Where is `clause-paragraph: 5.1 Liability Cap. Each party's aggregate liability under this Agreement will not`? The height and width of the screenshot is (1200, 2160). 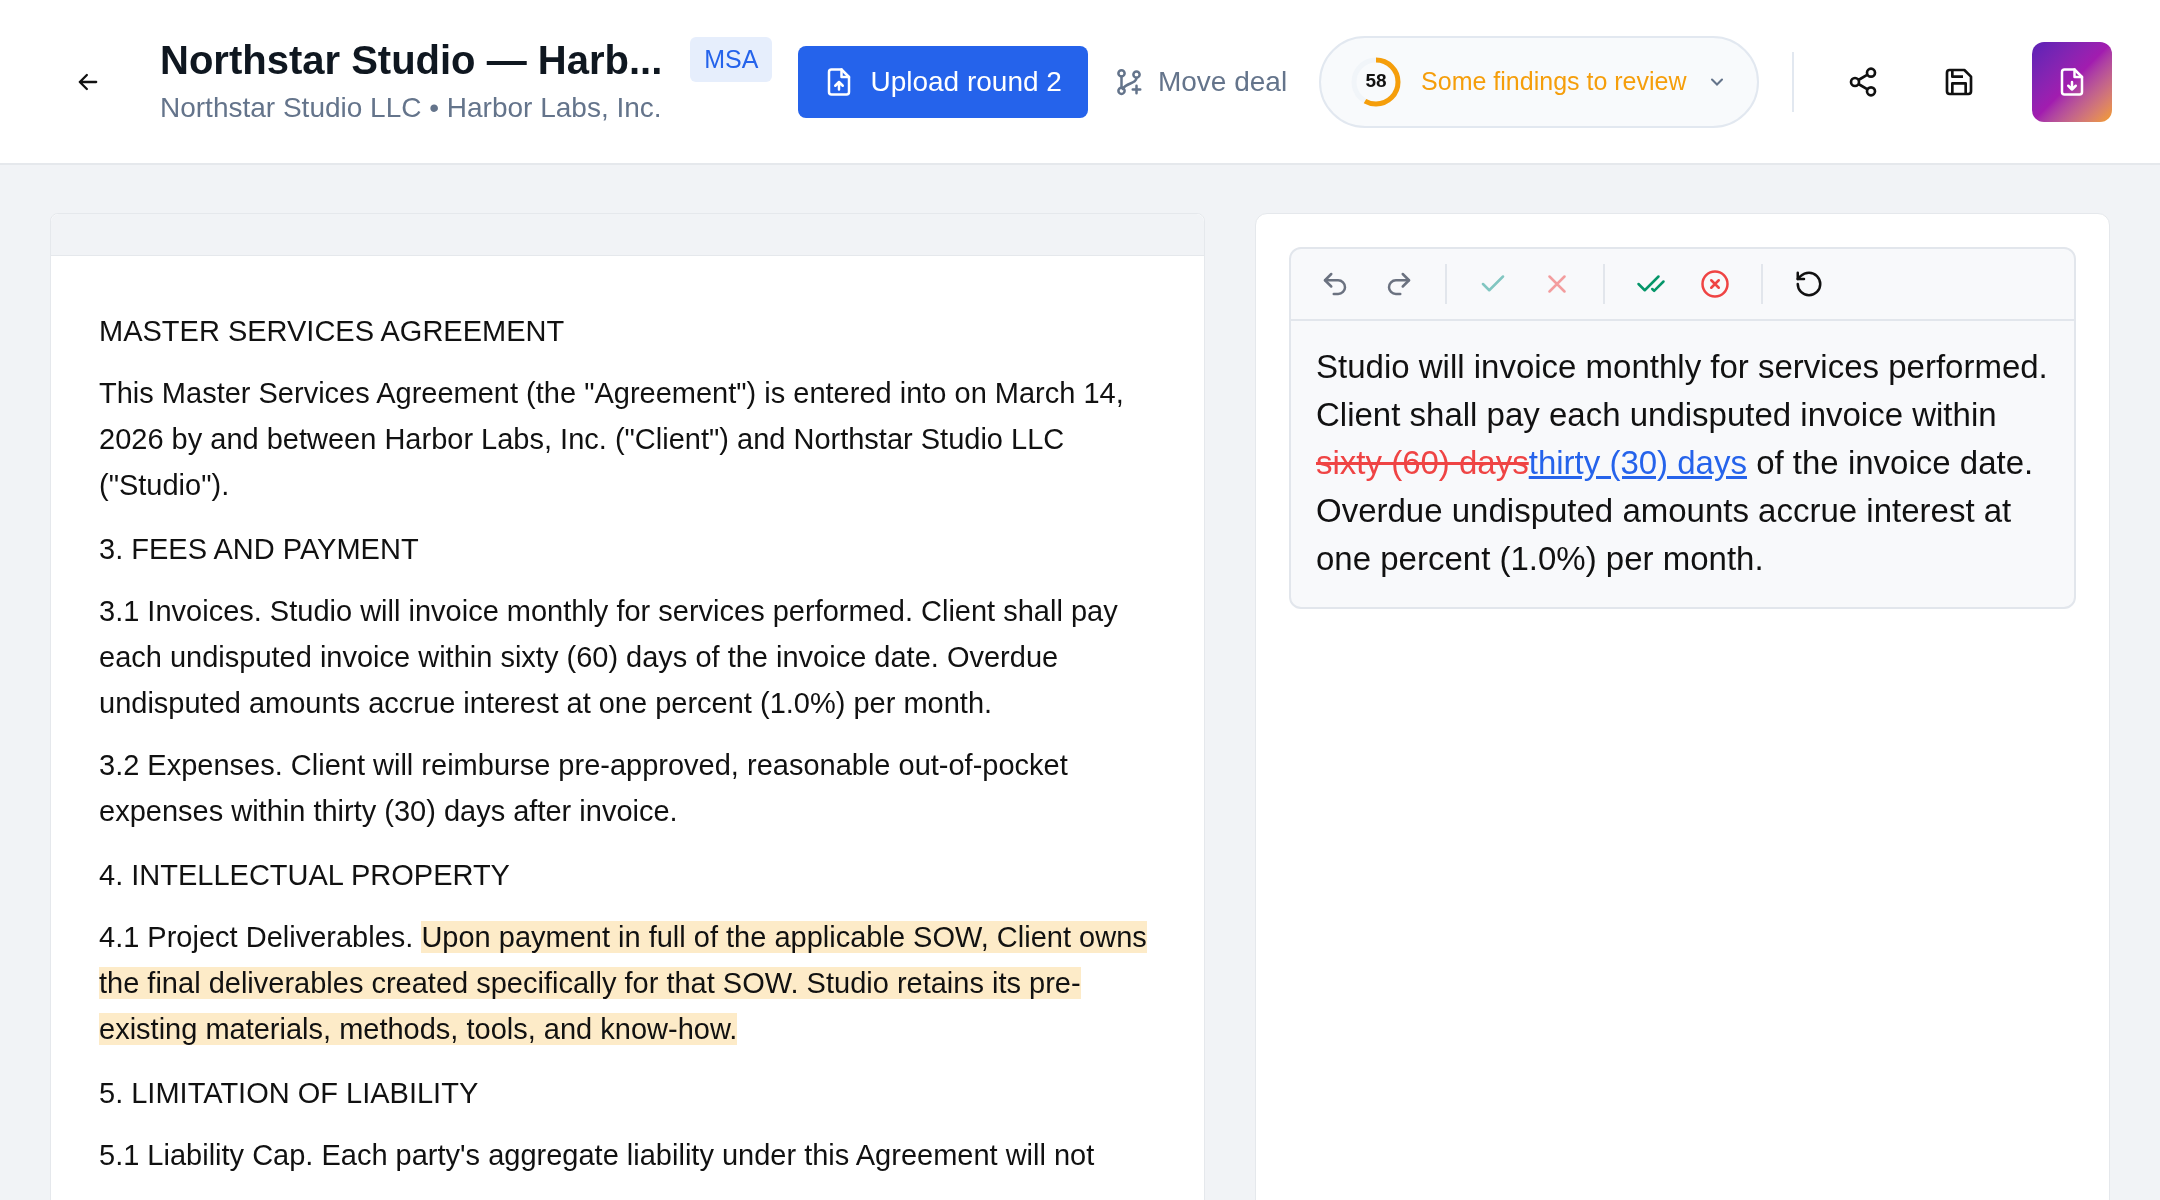 clause-paragraph: 5.1 Liability Cap. Each party's aggregate liability under this Agreement will not is located at coordinates (597, 1155).